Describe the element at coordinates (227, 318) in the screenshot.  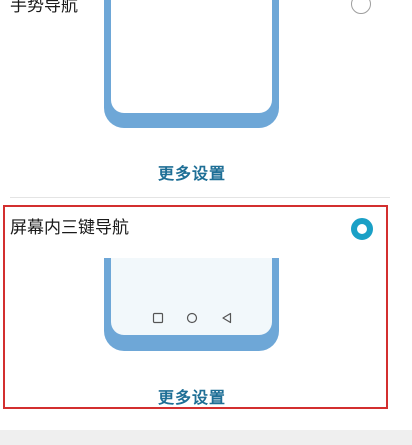
I see `triangle-back-icon` at that location.